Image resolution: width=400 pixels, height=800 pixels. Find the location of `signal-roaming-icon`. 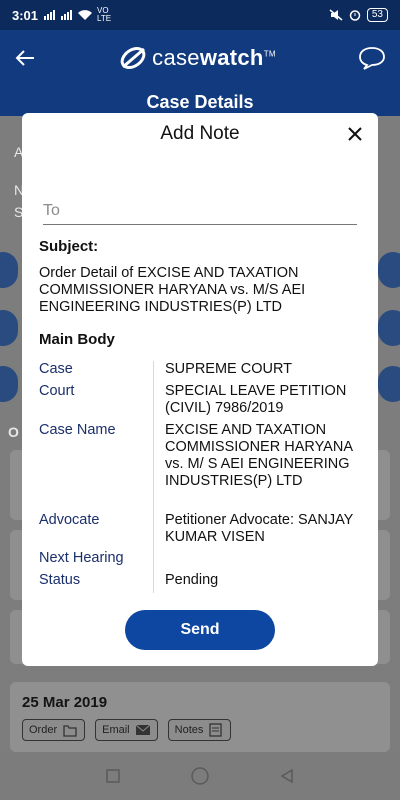

signal-roaming-icon is located at coordinates (67, 15).